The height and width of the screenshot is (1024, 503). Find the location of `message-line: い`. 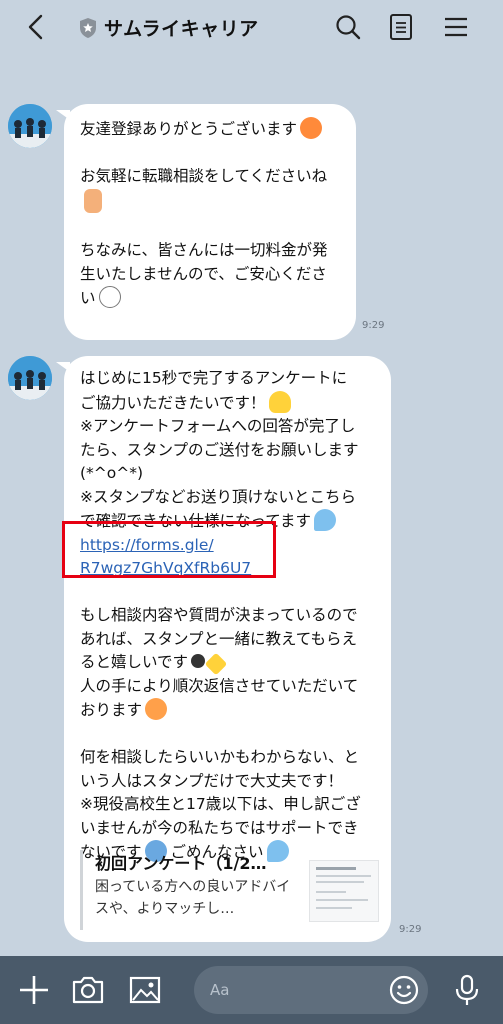

message-line: い is located at coordinates (210, 298).